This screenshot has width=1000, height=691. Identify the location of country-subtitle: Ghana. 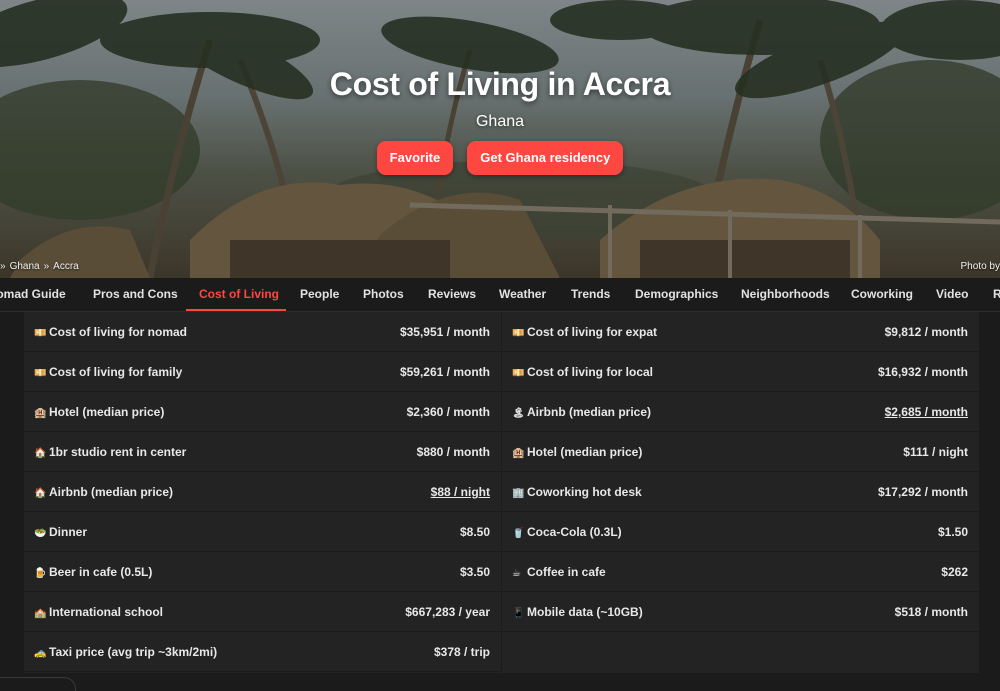
(500, 121).